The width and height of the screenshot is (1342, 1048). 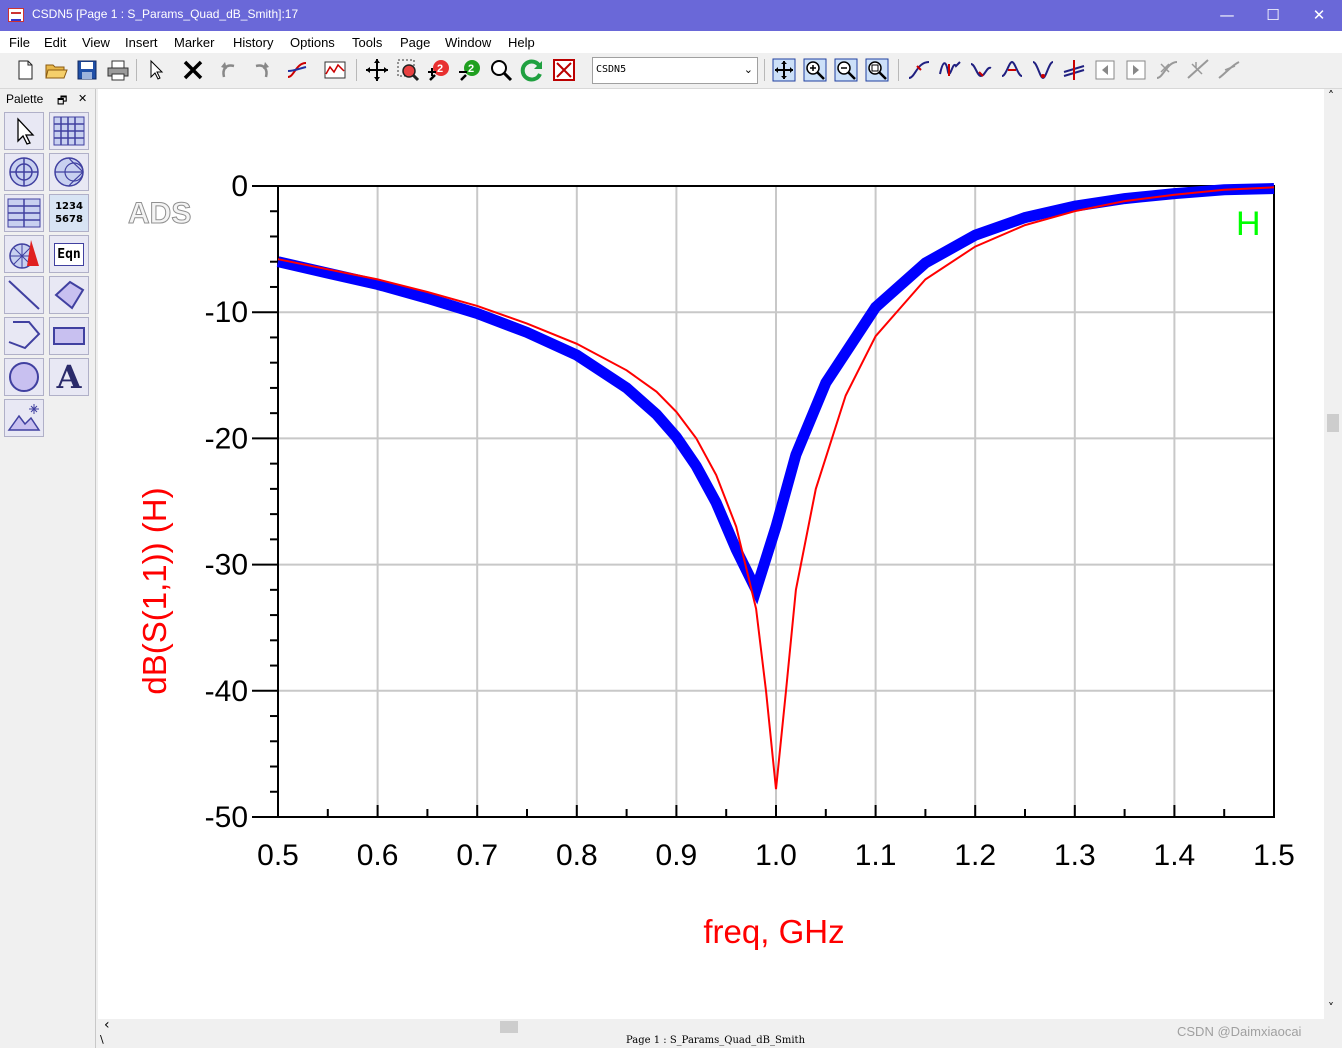 What do you see at coordinates (24, 131) in the screenshot?
I see `pointer-tool` at bounding box center [24, 131].